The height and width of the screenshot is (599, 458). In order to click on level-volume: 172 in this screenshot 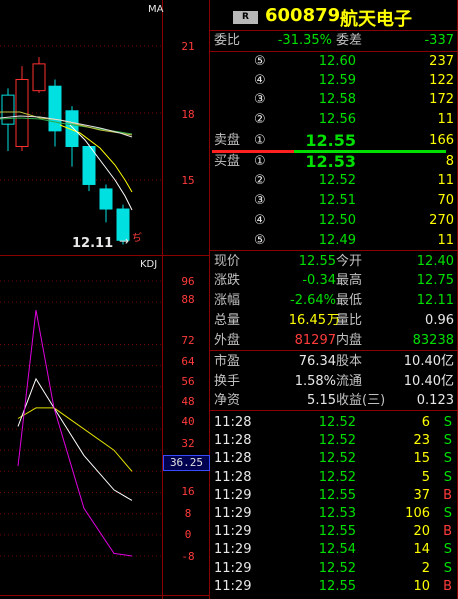, I will do `click(441, 99)`.